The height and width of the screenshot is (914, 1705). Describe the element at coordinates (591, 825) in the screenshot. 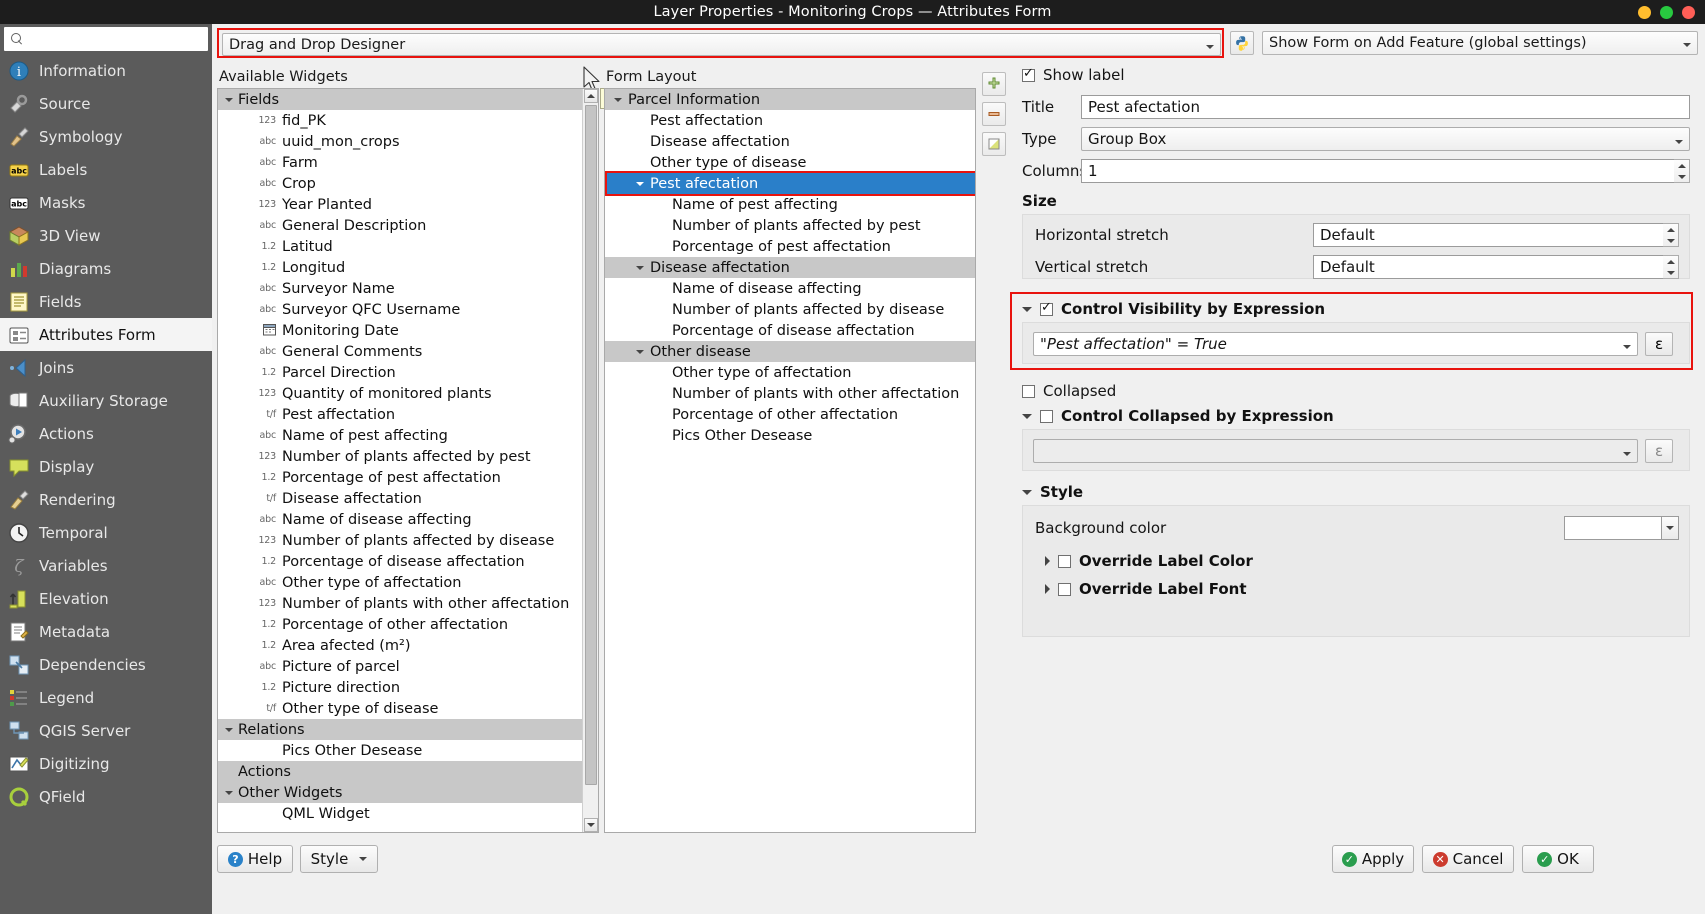

I see `scroll-down-button` at that location.